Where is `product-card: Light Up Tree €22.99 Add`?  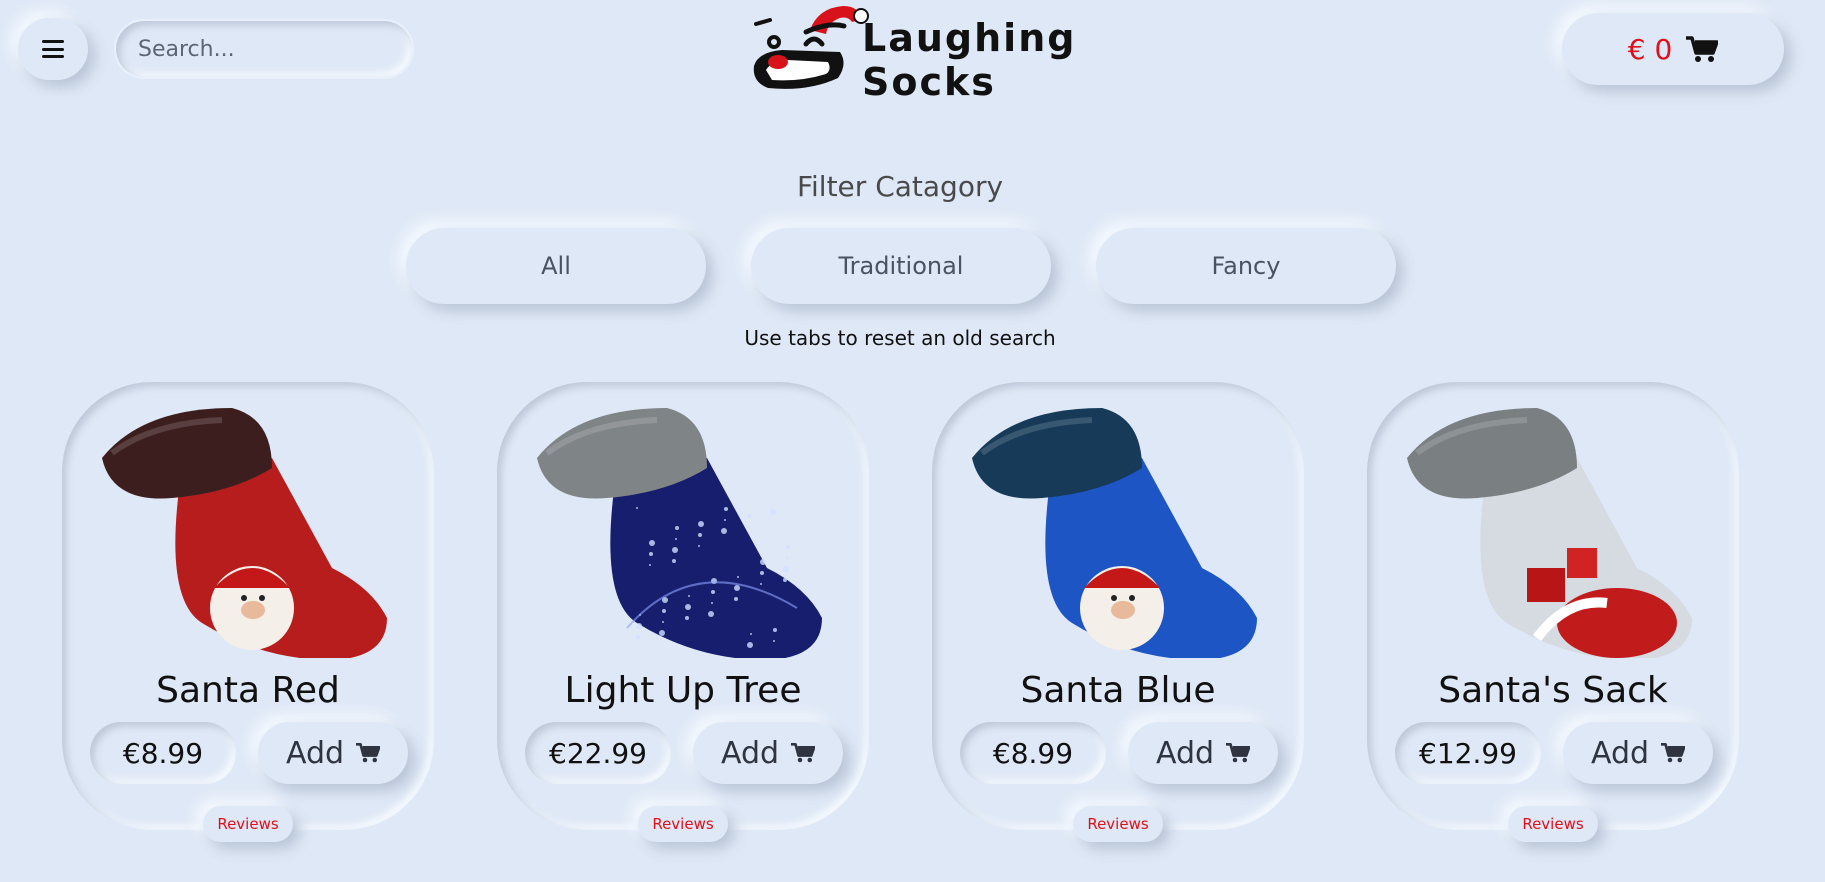 product-card: Light Up Tree €22.99 Add is located at coordinates (683, 606).